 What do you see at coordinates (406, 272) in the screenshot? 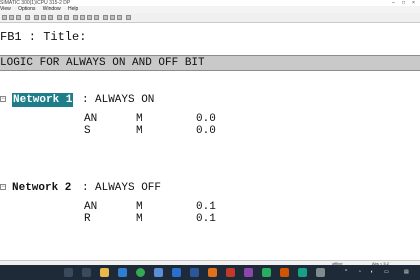
I see `notification-icon: ▤` at bounding box center [406, 272].